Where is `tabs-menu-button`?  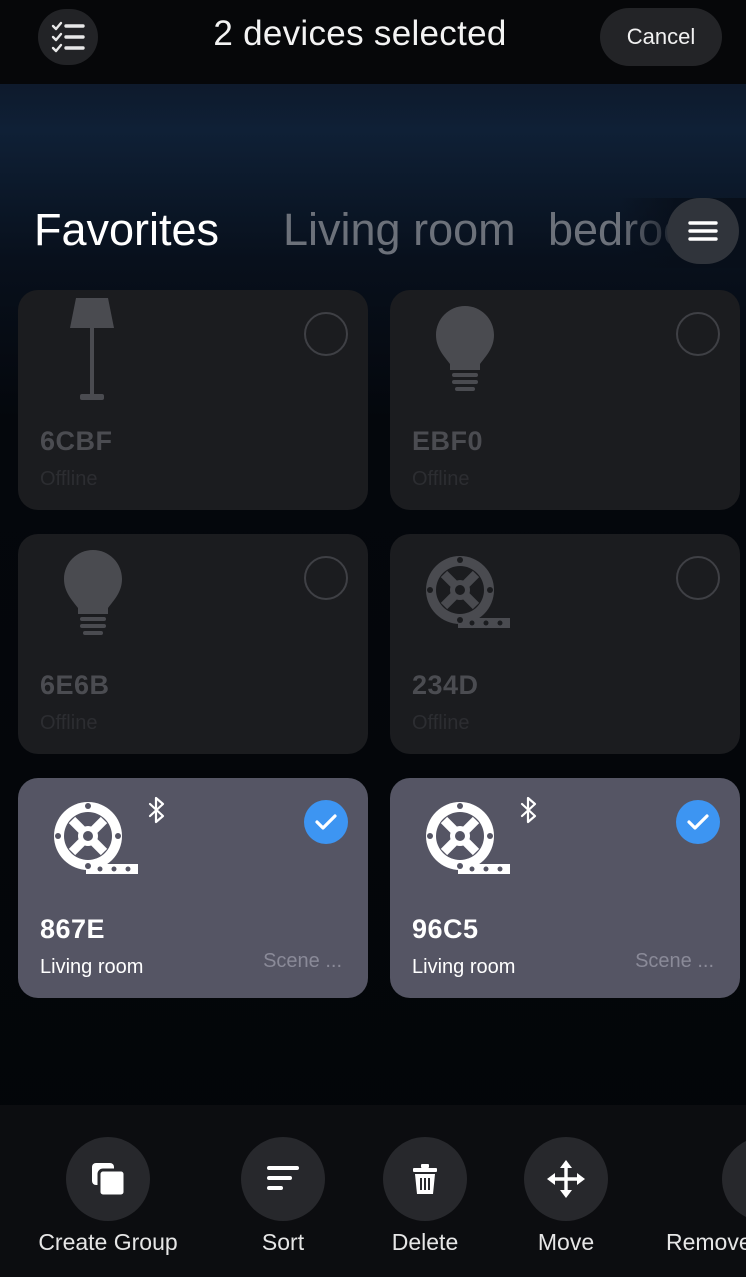 tabs-menu-button is located at coordinates (703, 231).